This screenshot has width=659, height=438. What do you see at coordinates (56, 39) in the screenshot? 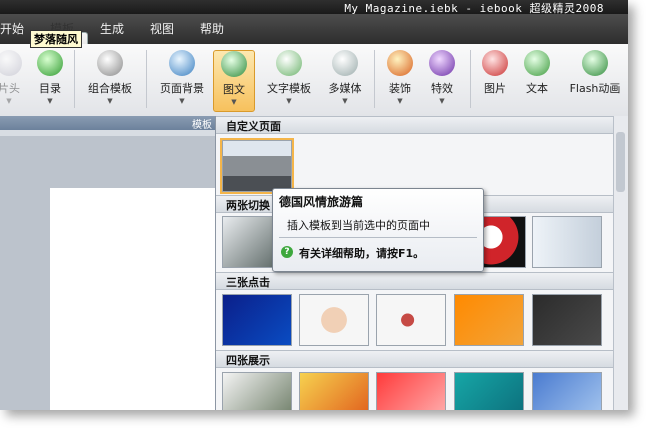
I see `hover-label: 梦落随风` at bounding box center [56, 39].